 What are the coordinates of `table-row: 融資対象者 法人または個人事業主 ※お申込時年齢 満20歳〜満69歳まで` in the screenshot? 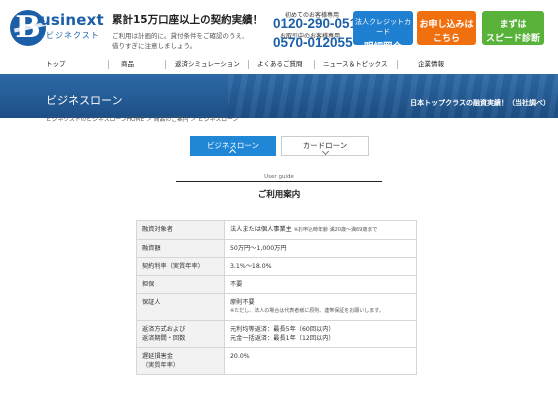 It's located at (276, 230).